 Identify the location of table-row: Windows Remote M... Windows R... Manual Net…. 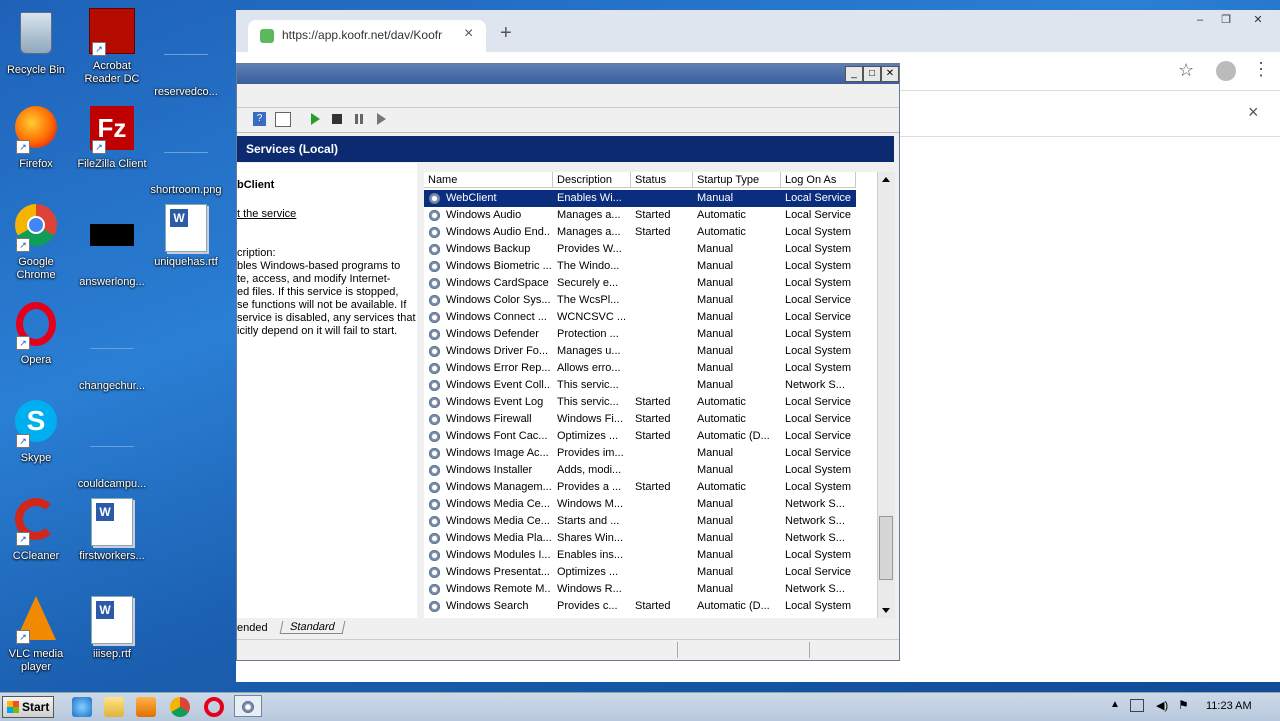
(640, 589).